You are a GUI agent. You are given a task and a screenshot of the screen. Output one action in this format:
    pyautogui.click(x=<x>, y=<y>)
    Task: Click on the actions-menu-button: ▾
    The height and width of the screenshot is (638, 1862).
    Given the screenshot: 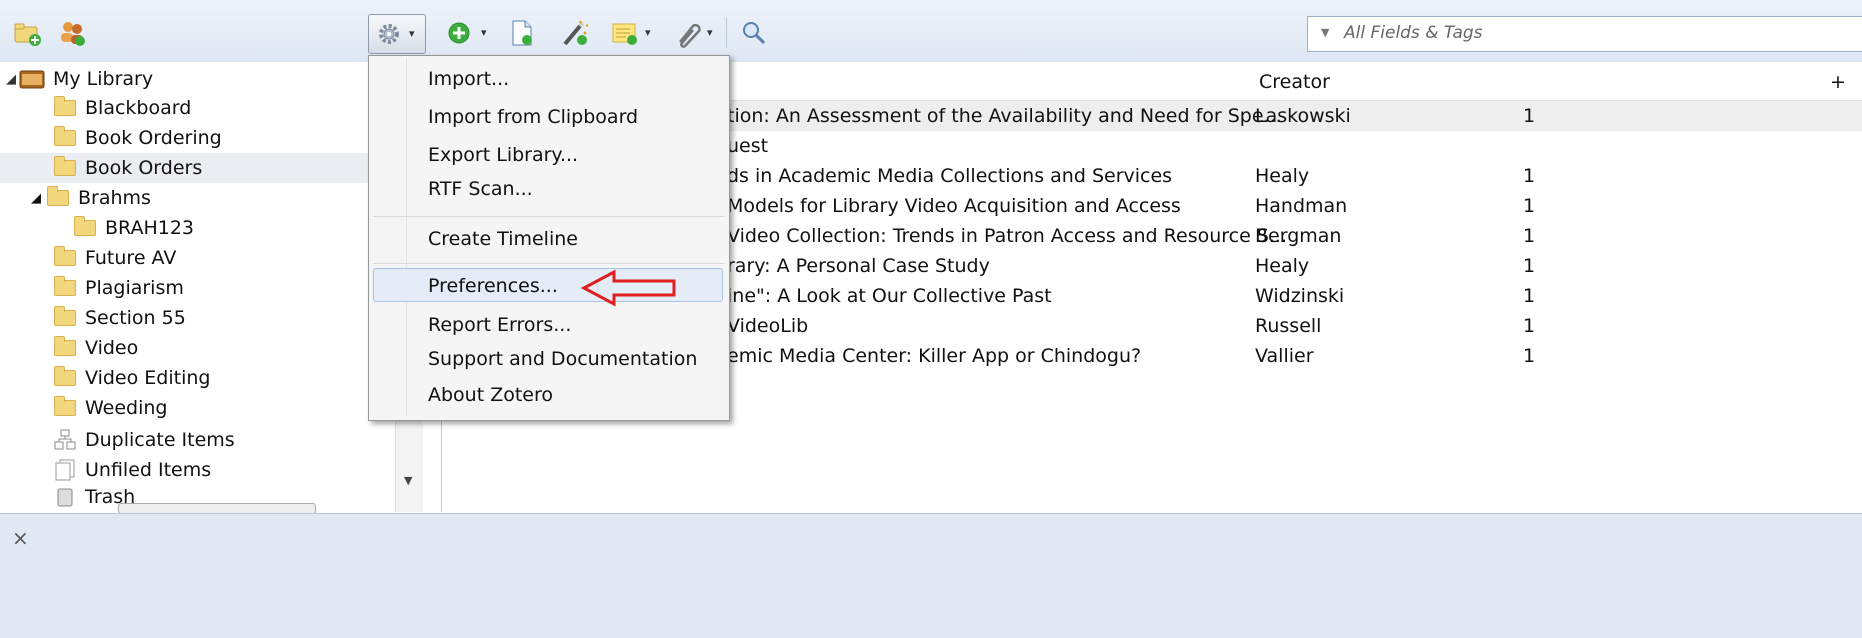 What is the action you would take?
    pyautogui.click(x=397, y=34)
    